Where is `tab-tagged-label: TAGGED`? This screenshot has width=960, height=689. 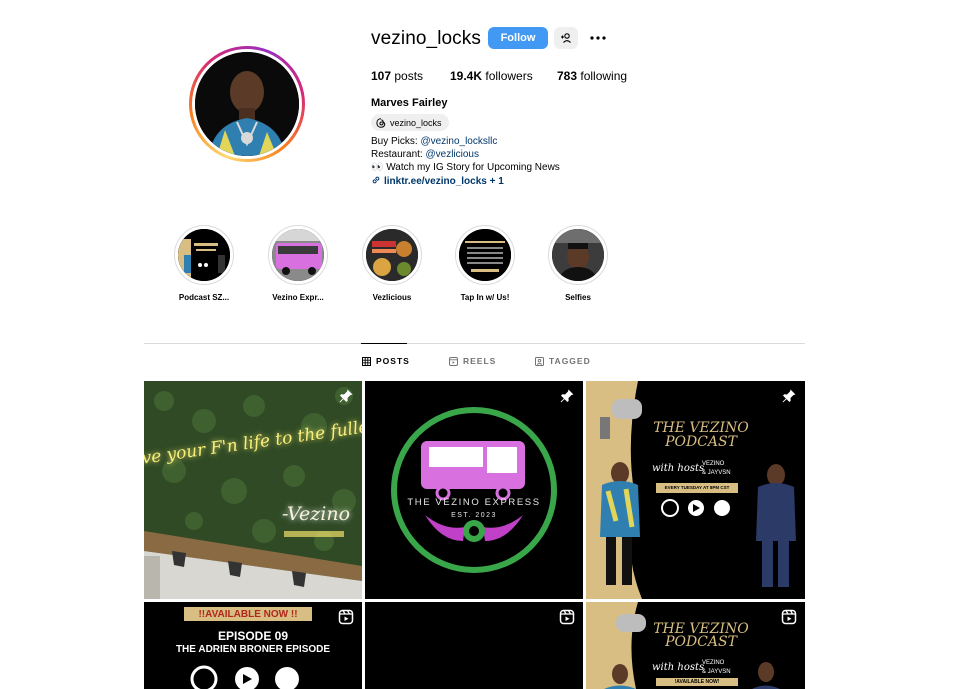 tab-tagged-label: TAGGED is located at coordinates (570, 361).